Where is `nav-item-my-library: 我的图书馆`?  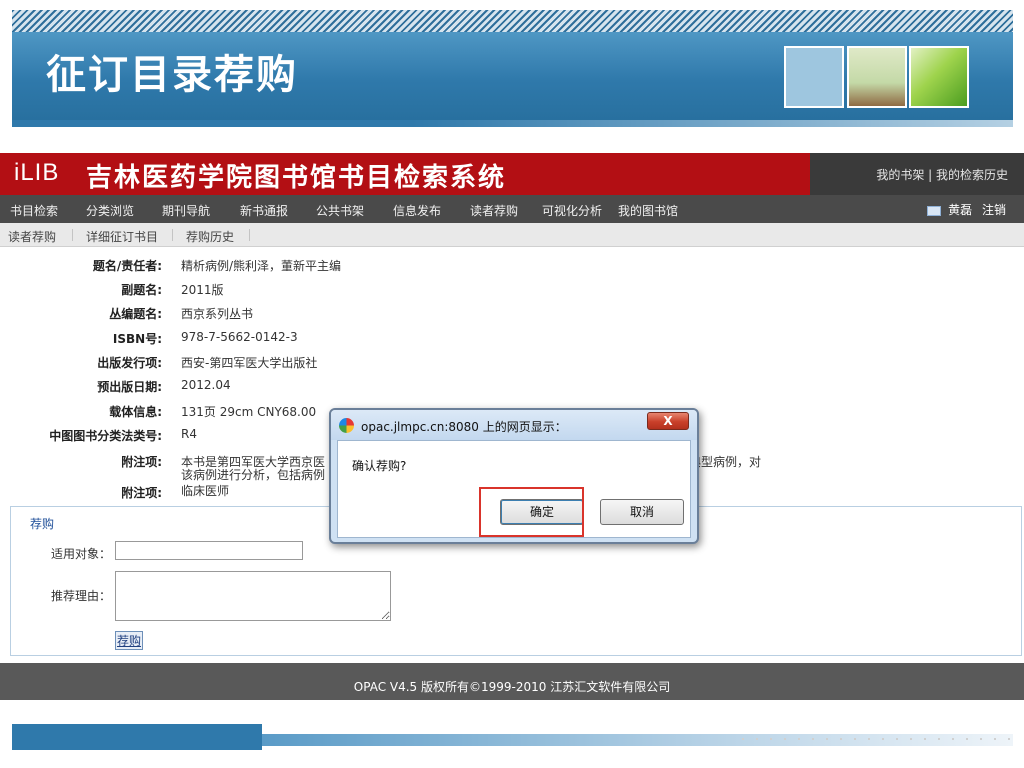
nav-item-my-library: 我的图书馆 is located at coordinates (648, 210).